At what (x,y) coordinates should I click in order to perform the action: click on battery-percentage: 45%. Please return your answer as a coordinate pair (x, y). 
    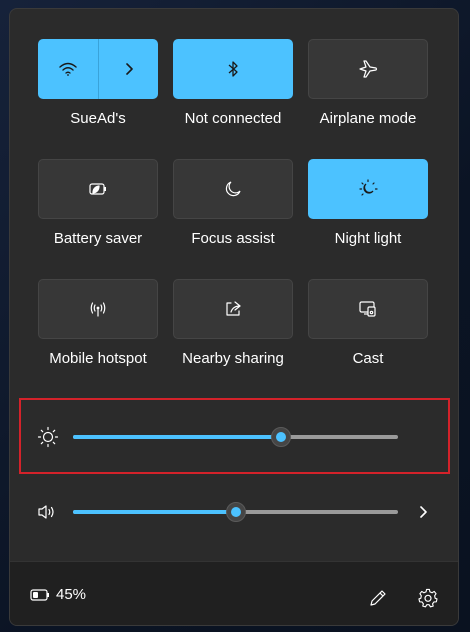
    Looking at the image, I should click on (71, 594).